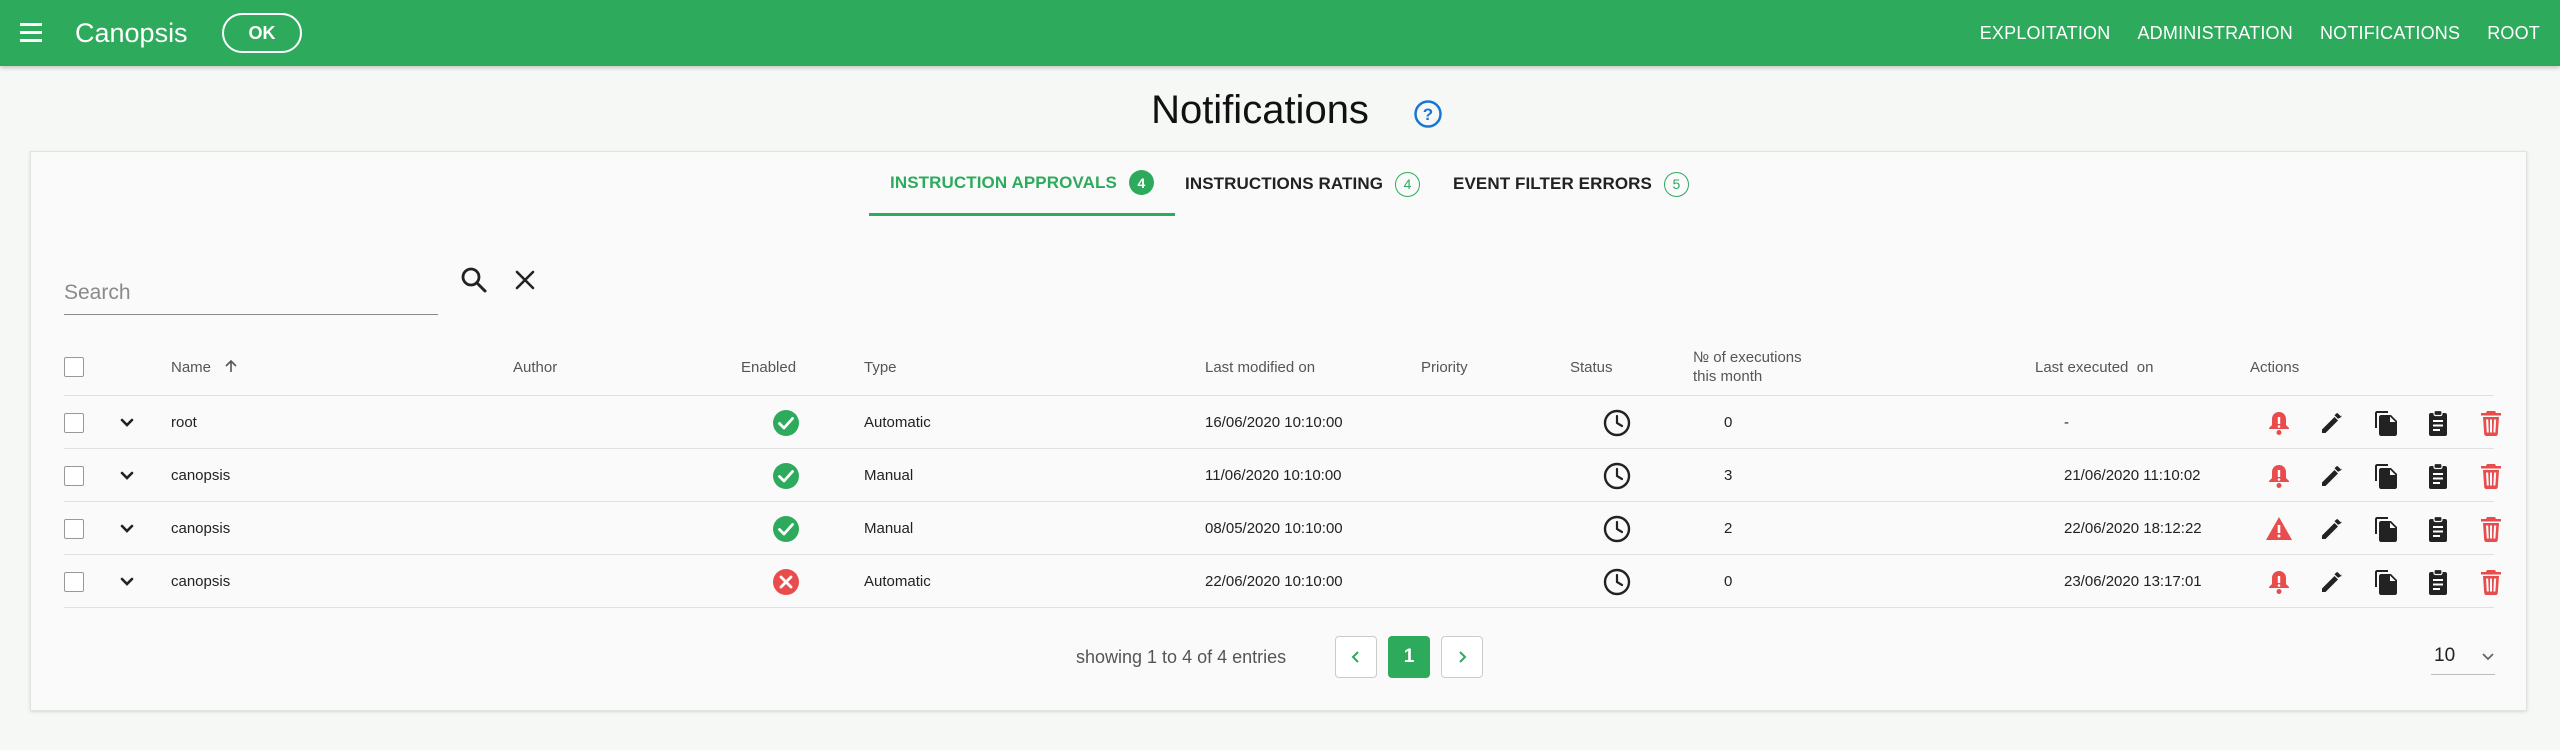 The height and width of the screenshot is (750, 2560). I want to click on rows-per-page-select: 10, so click(2463, 655).